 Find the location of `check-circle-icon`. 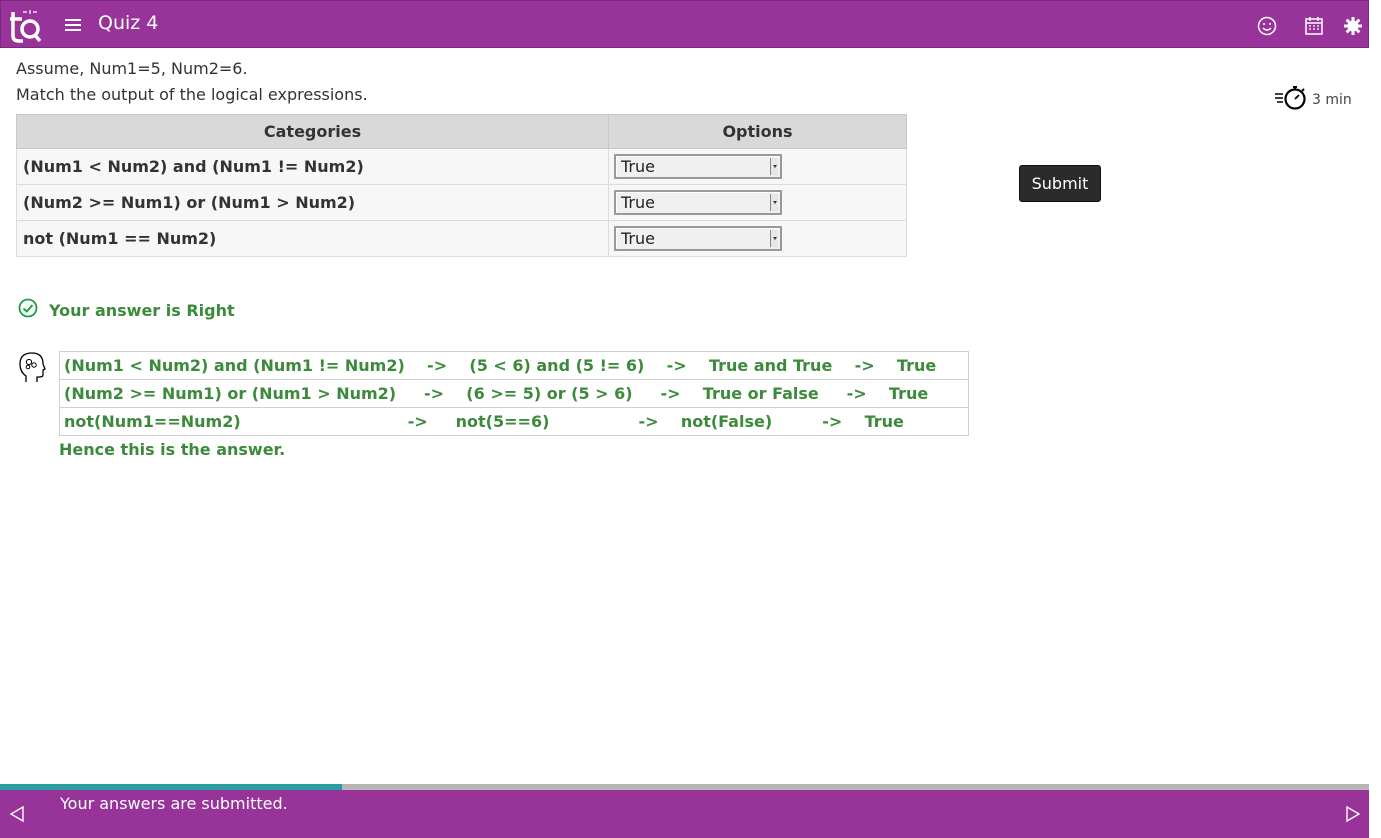

check-circle-icon is located at coordinates (28, 310).